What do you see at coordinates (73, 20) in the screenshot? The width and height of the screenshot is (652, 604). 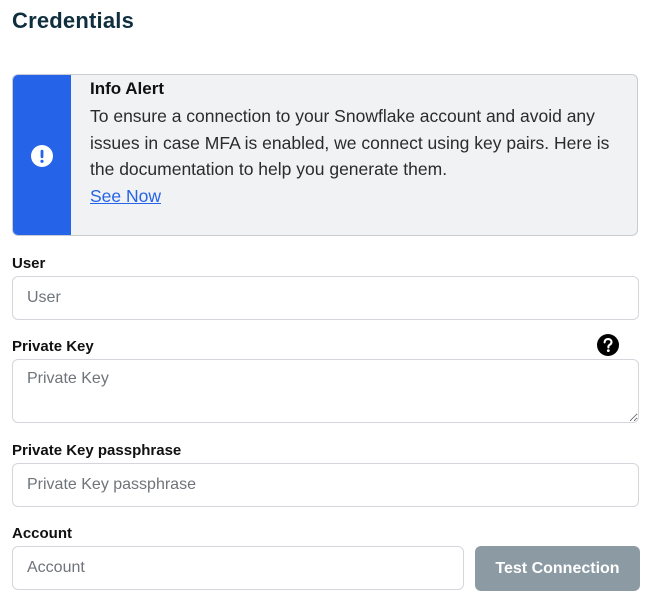 I see `page-title: Credentials` at bounding box center [73, 20].